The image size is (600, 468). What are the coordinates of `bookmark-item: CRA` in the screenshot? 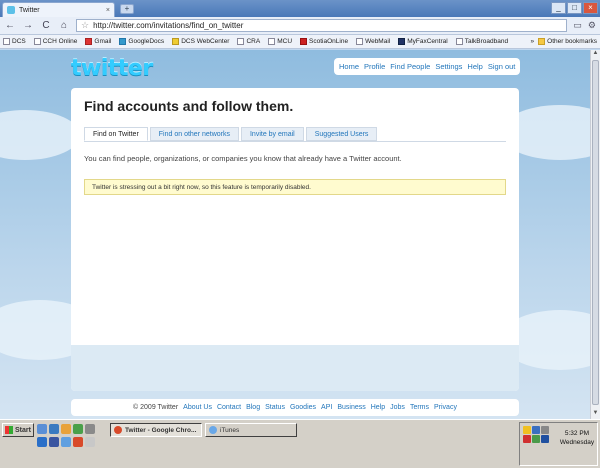 It's located at (248, 41).